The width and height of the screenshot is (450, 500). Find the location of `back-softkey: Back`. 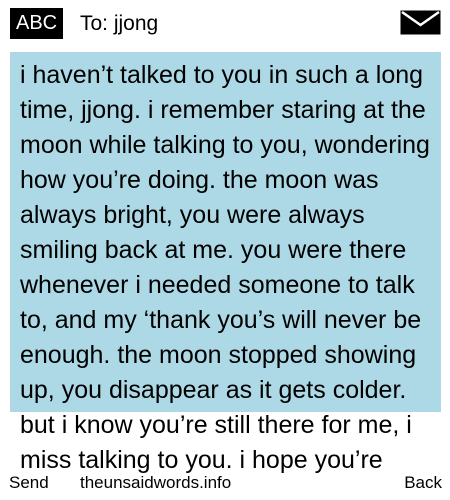

back-softkey: Back is located at coordinates (423, 483).